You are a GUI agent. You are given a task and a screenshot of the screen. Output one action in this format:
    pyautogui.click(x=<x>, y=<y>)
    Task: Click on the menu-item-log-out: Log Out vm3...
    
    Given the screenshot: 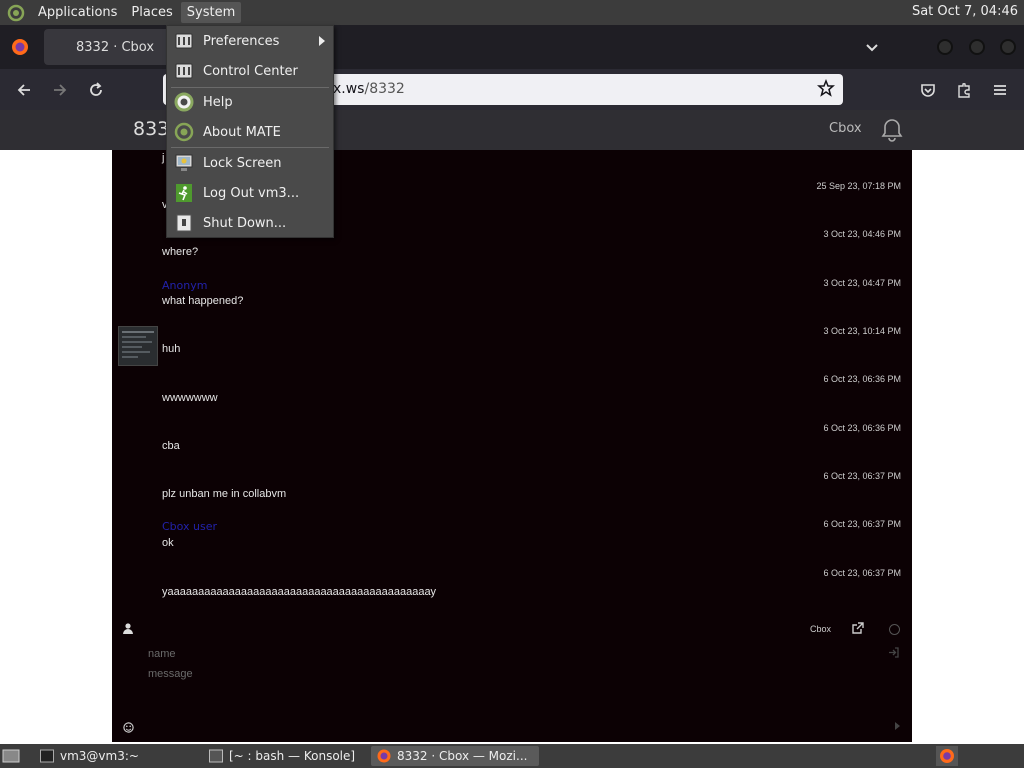 What is the action you would take?
    pyautogui.click(x=250, y=193)
    